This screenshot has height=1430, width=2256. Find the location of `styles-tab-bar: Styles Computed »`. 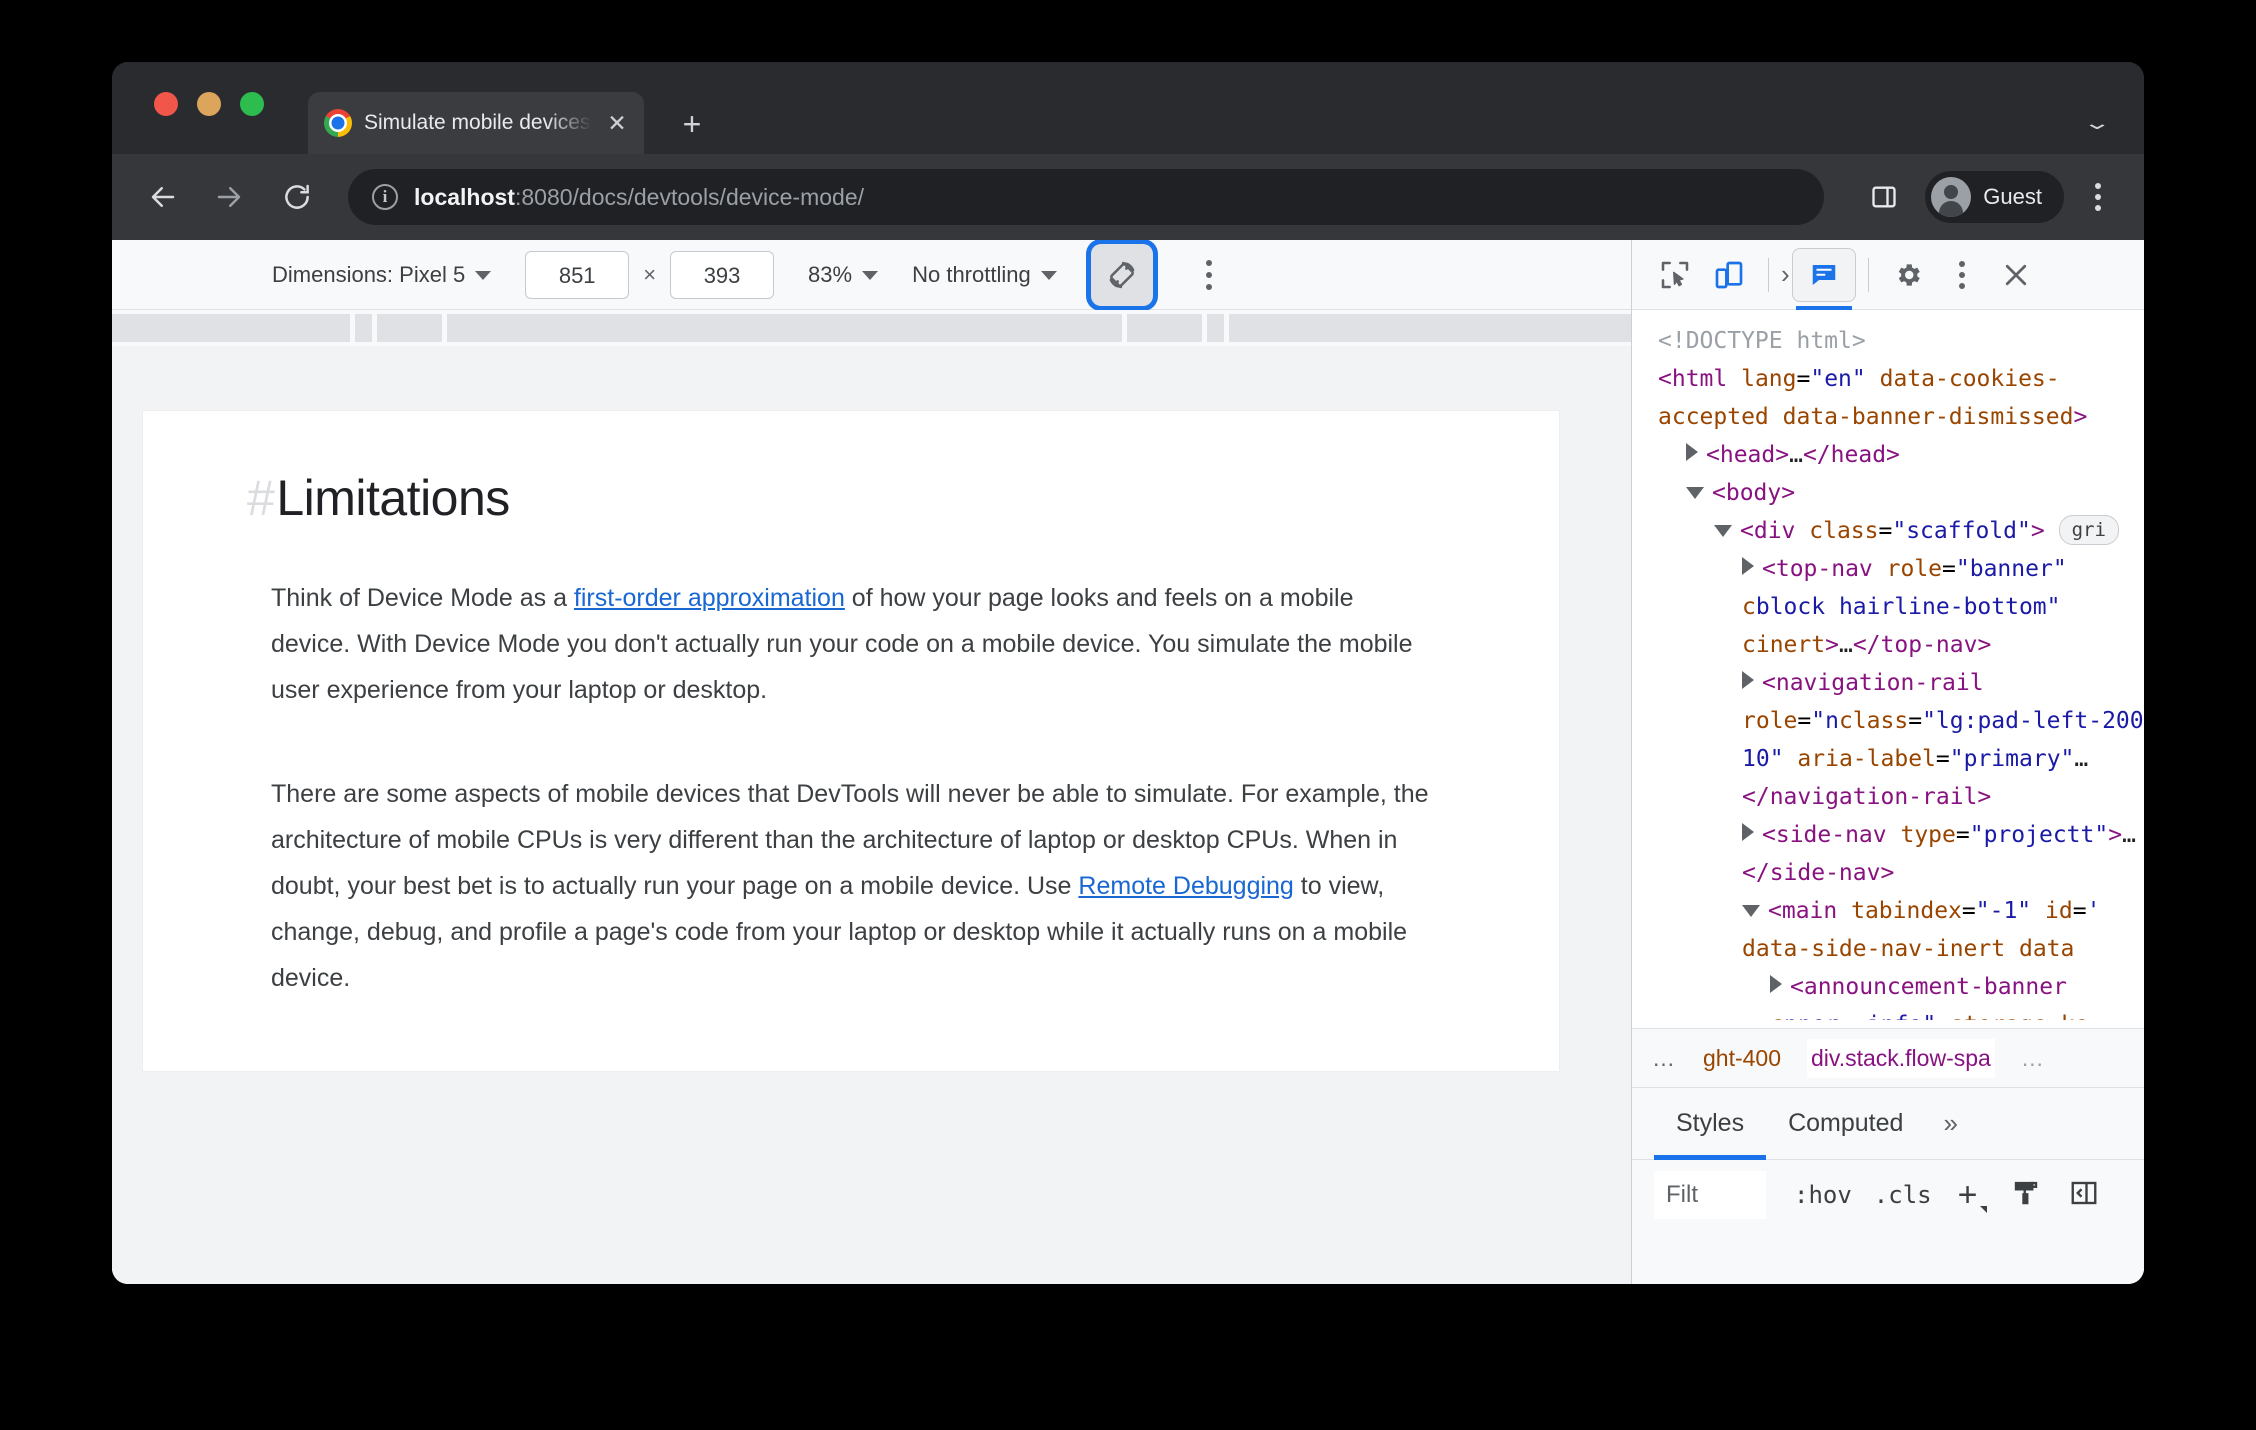

styles-tab-bar: Styles Computed » is located at coordinates (1888, 1124).